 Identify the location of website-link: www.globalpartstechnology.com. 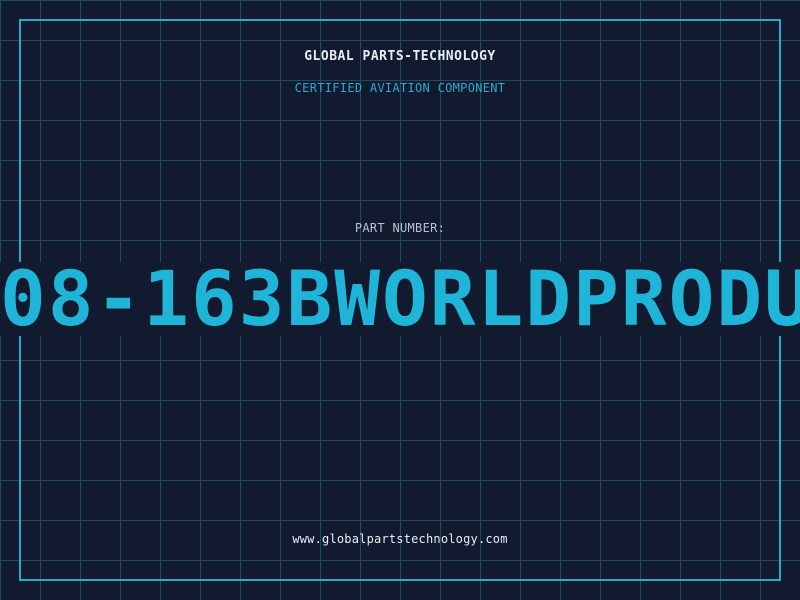
(400, 539).